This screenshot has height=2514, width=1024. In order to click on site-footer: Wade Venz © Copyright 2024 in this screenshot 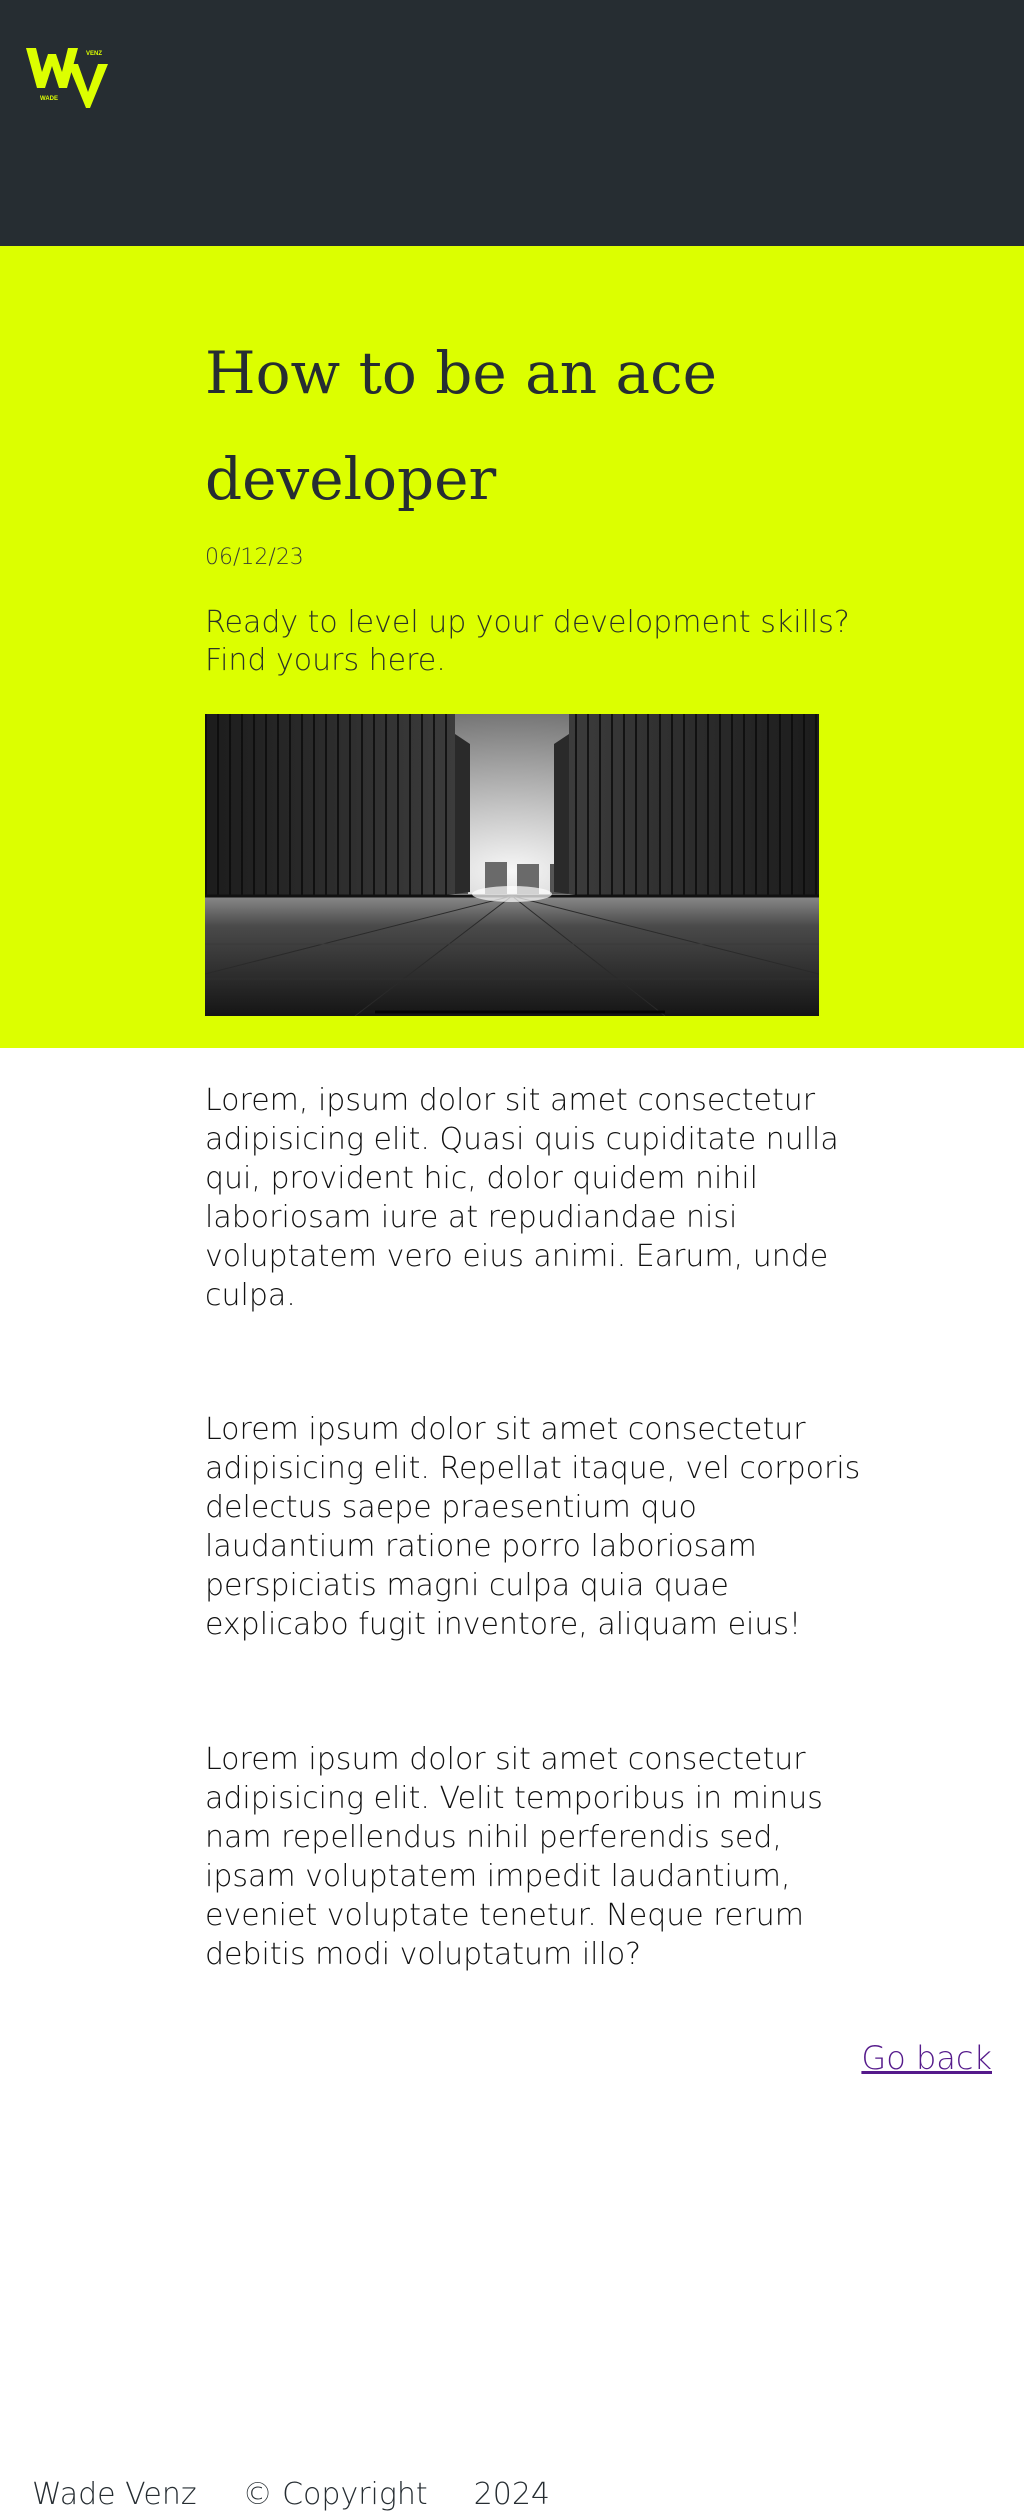, I will do `click(314, 2494)`.